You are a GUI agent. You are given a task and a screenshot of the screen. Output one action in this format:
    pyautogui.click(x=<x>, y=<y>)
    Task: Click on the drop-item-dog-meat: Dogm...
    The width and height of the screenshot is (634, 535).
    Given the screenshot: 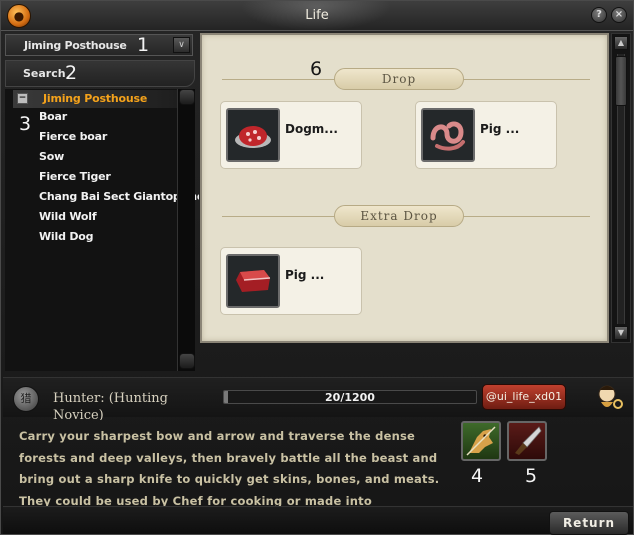 What is the action you would take?
    pyautogui.click(x=291, y=135)
    